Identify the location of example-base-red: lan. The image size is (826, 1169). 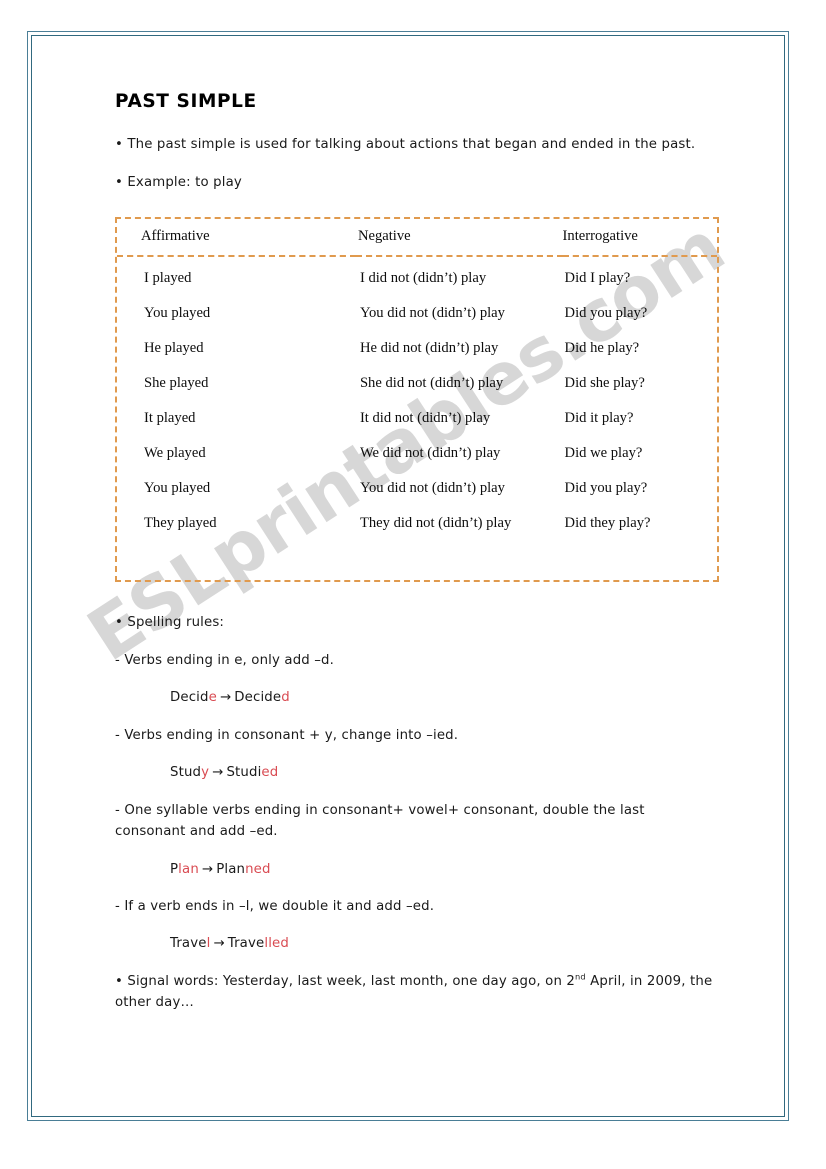
(188, 869).